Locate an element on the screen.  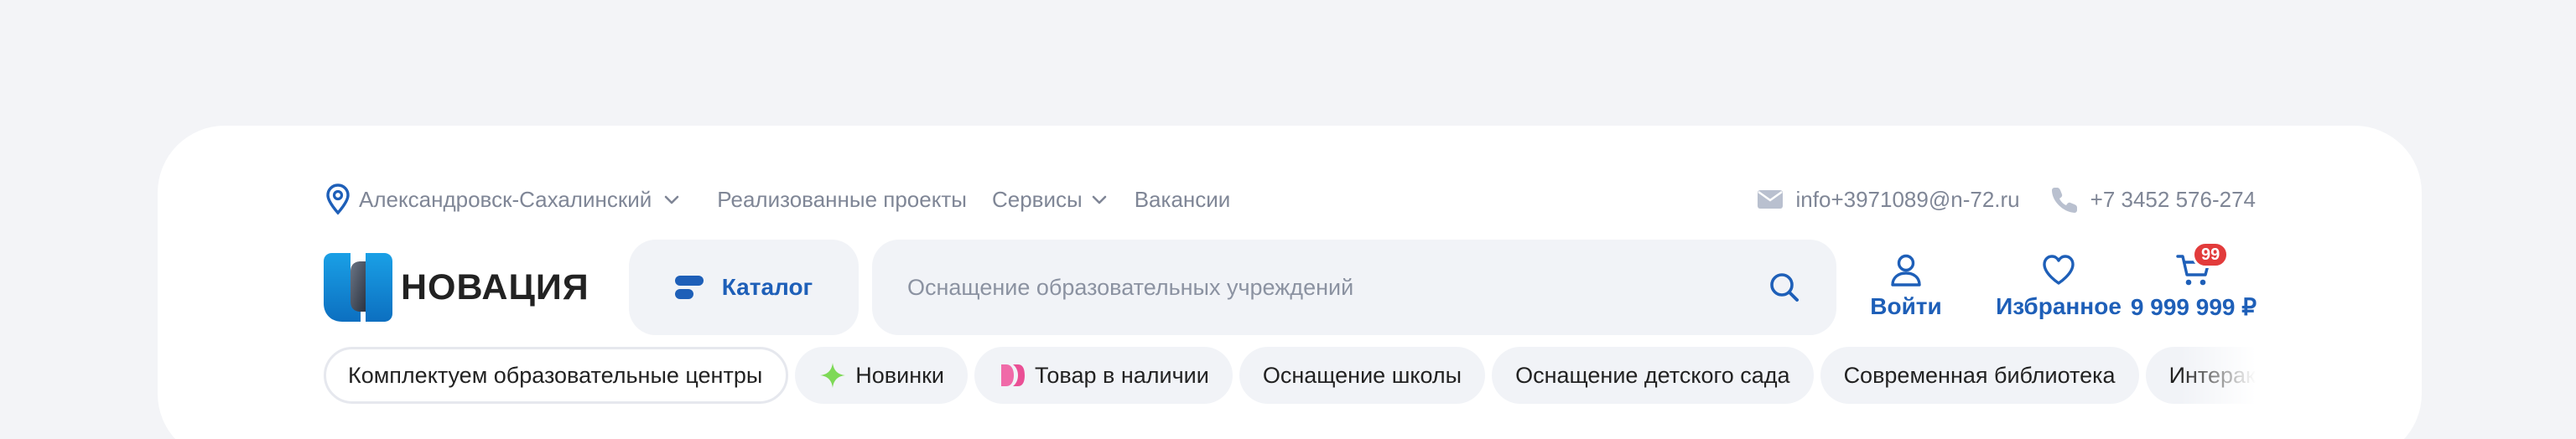
favorites-label: Избранное is located at coordinates (2059, 306).